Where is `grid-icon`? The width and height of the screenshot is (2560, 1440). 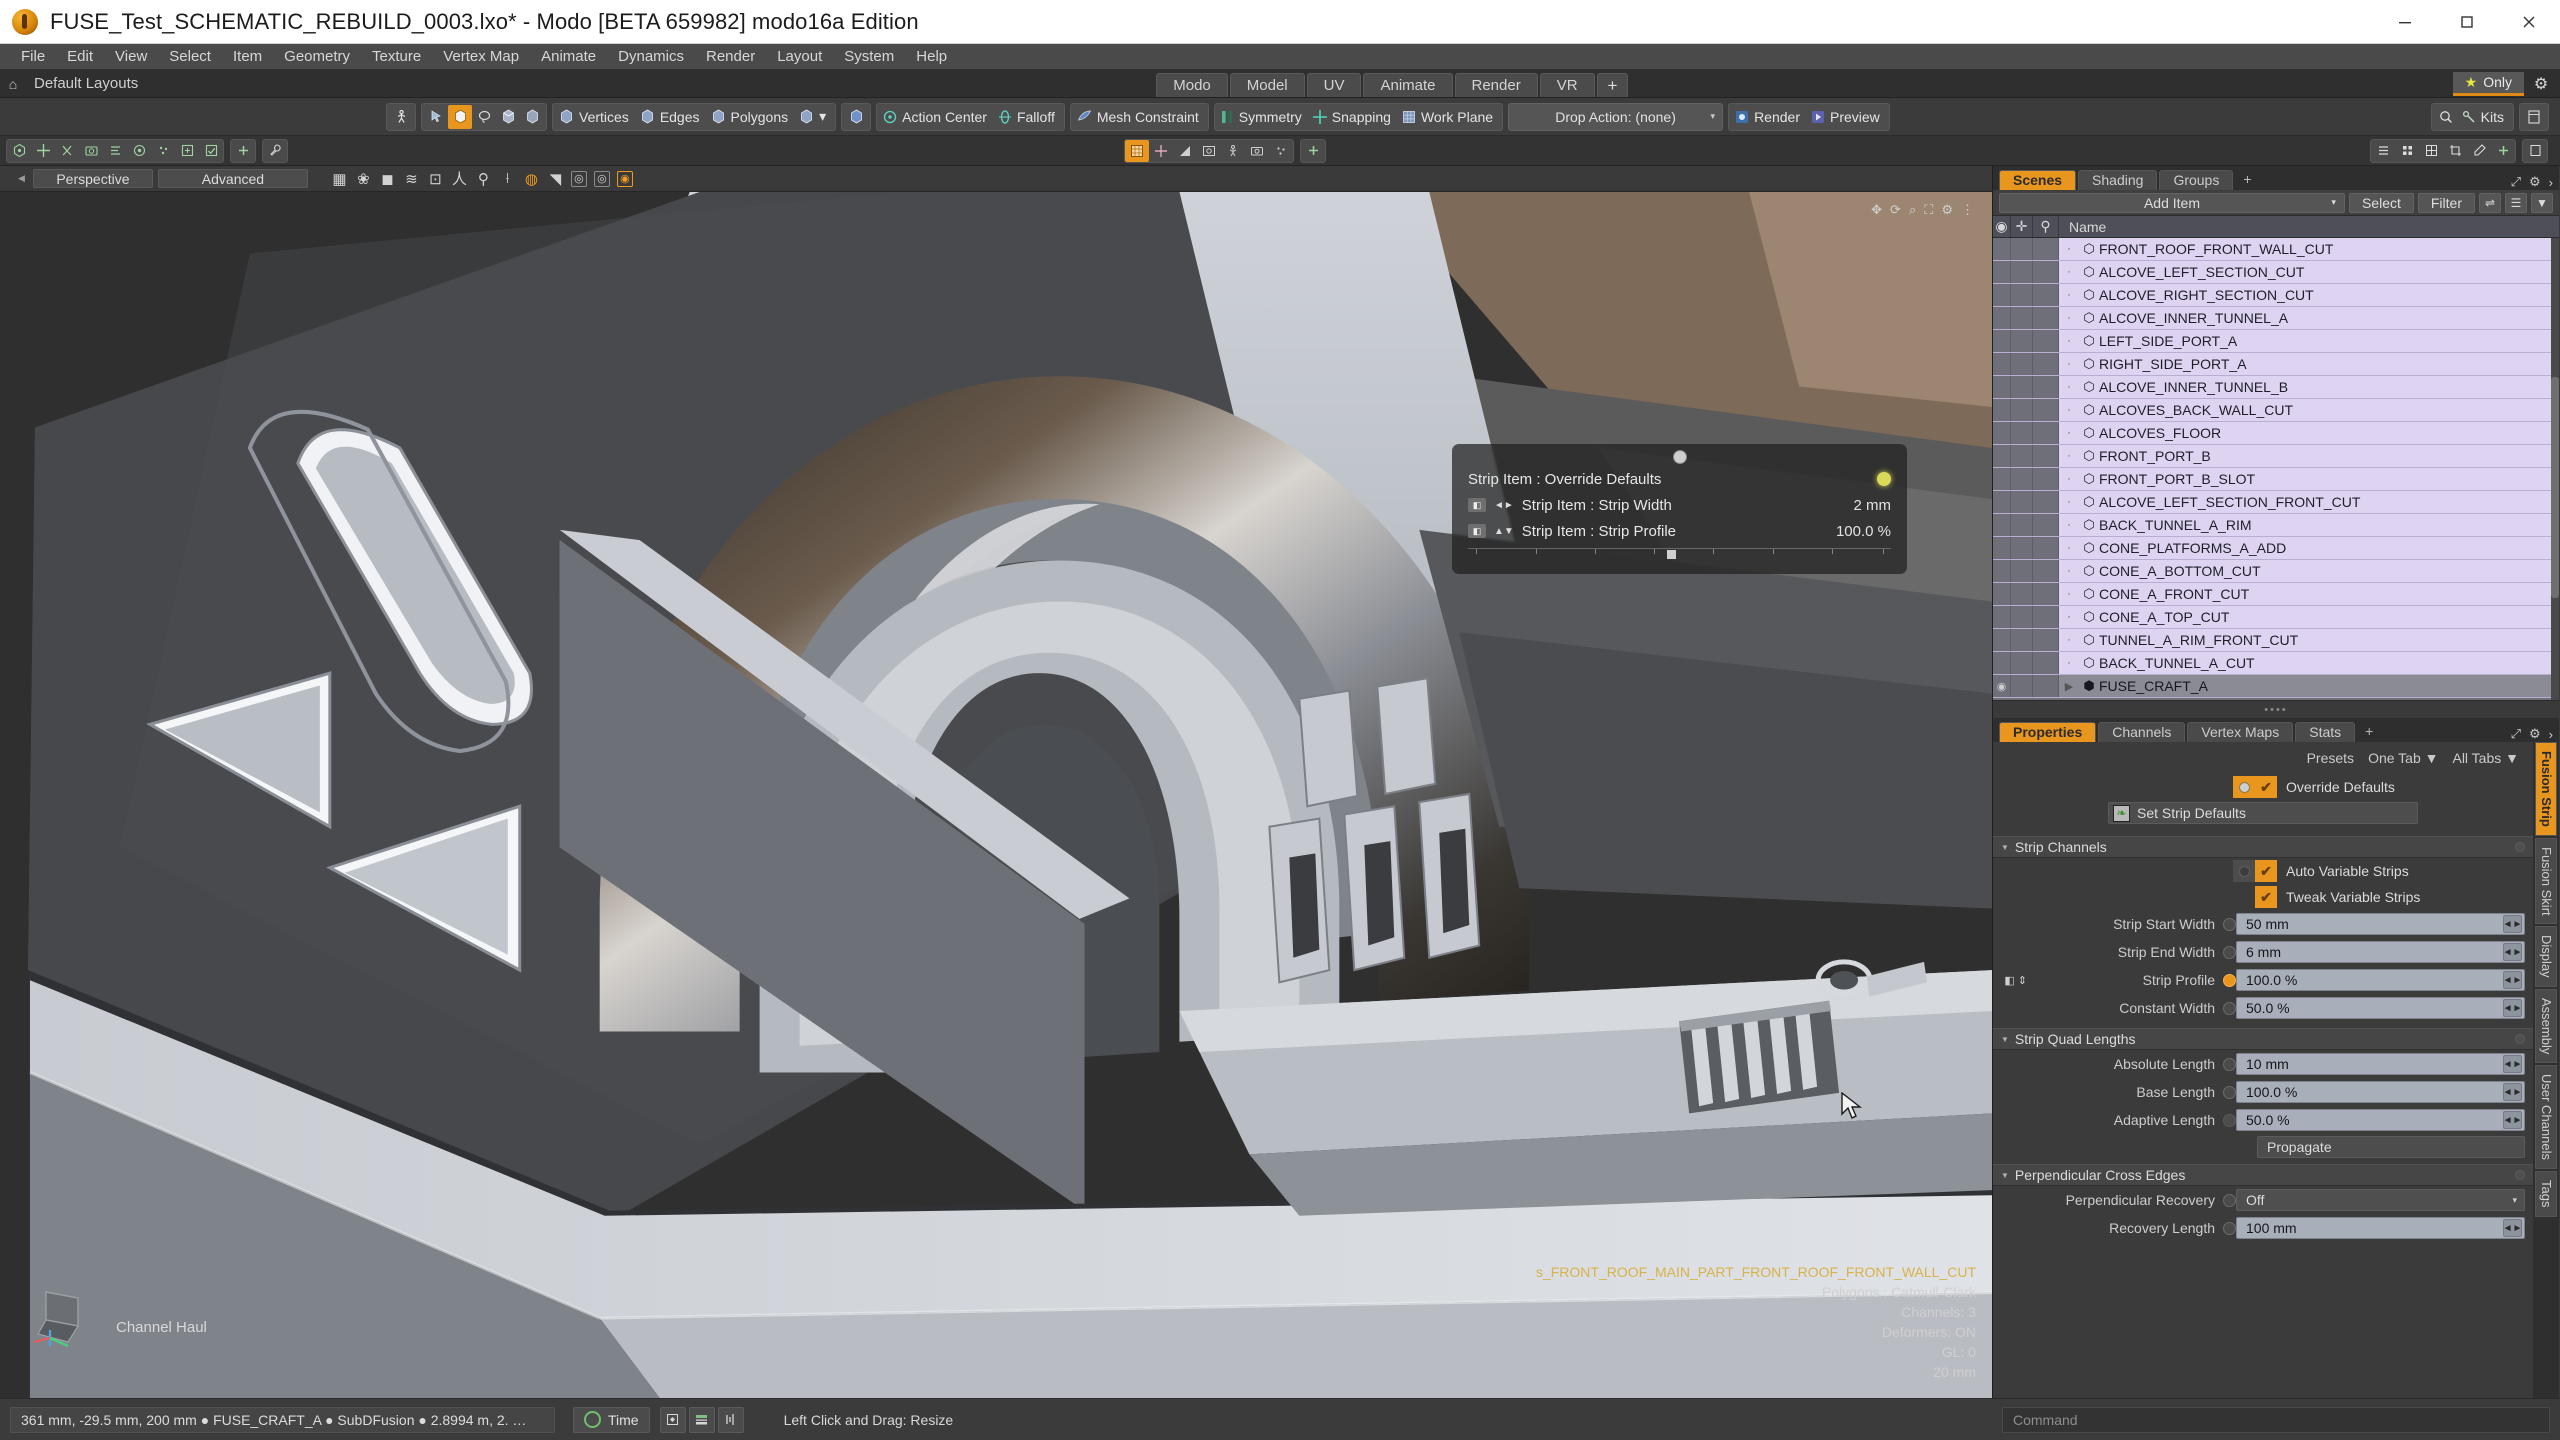 grid-icon is located at coordinates (2407, 151).